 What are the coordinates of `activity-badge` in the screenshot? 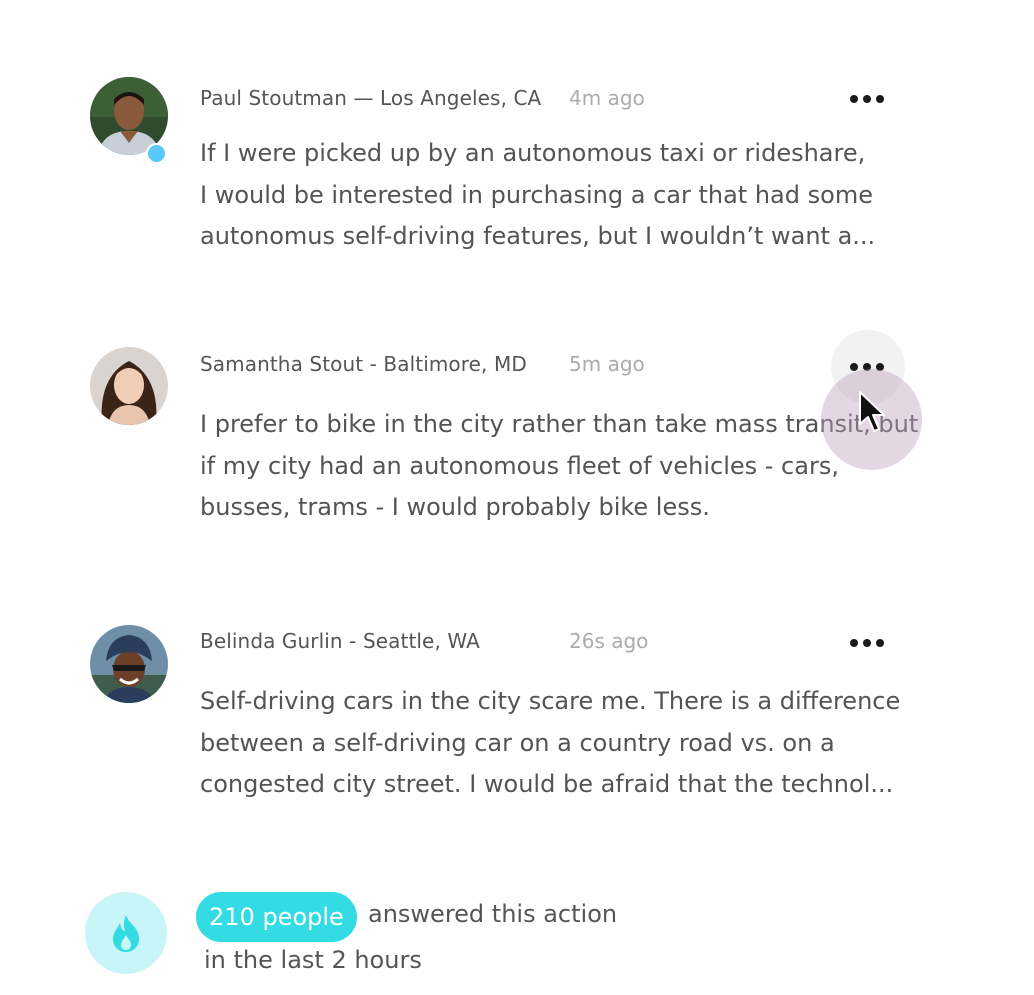 It's located at (126, 933).